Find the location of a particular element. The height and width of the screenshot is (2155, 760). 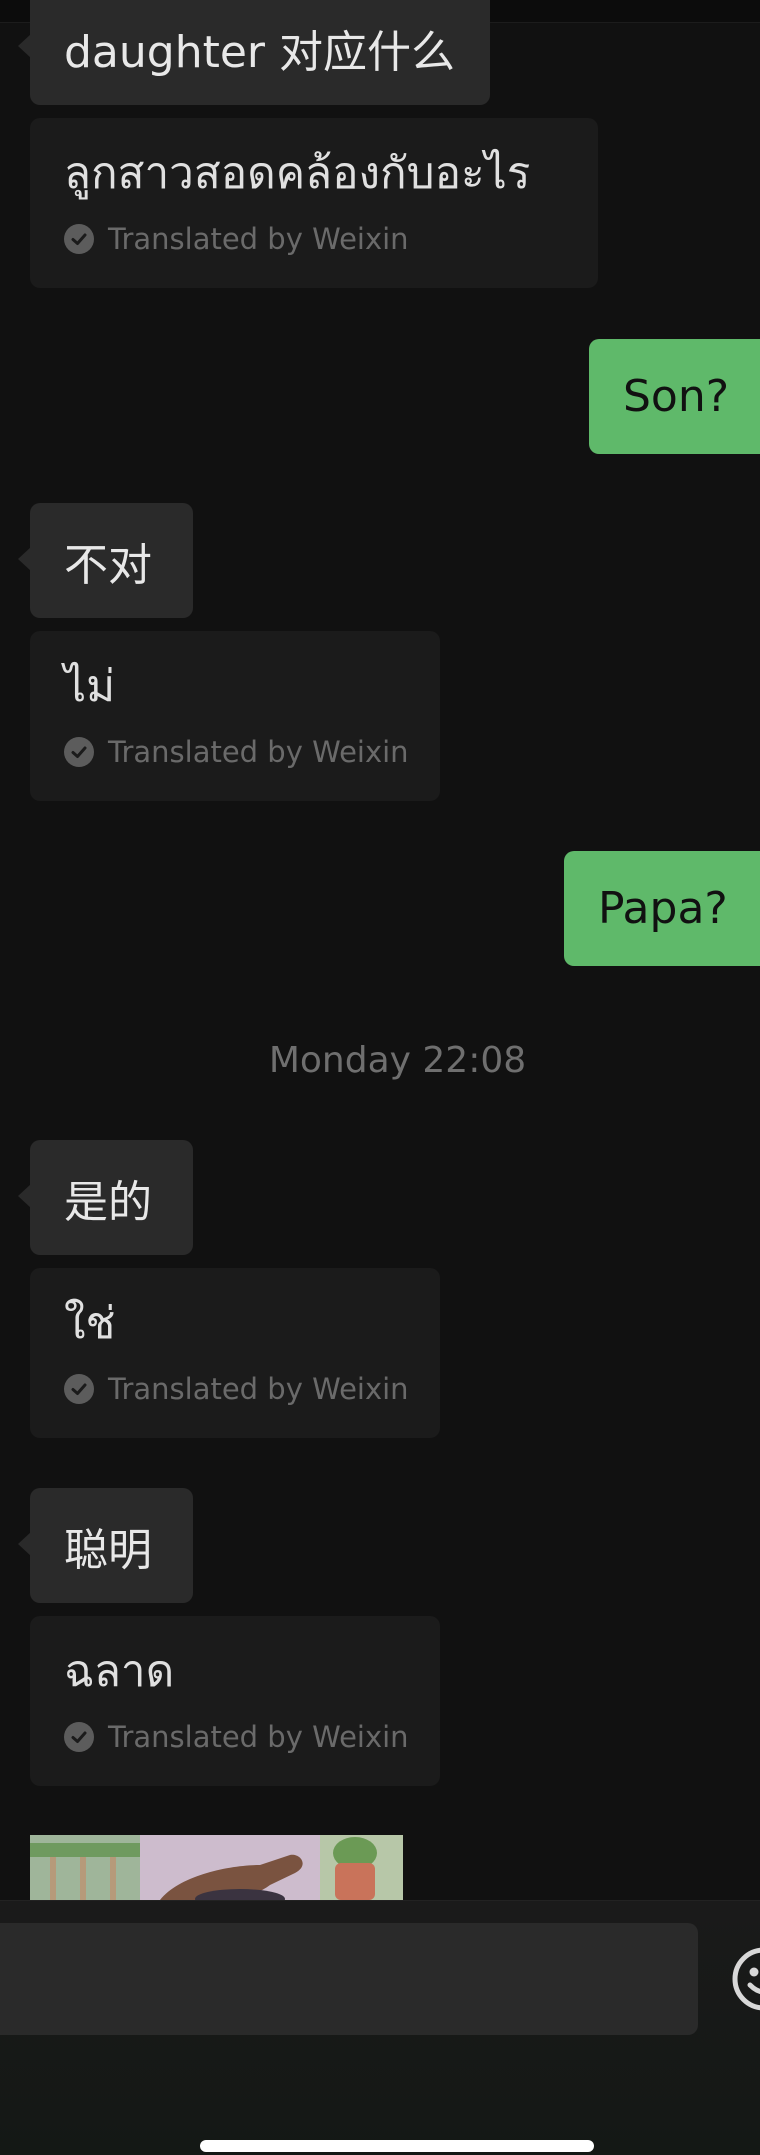

image-message is located at coordinates (216, 1867).